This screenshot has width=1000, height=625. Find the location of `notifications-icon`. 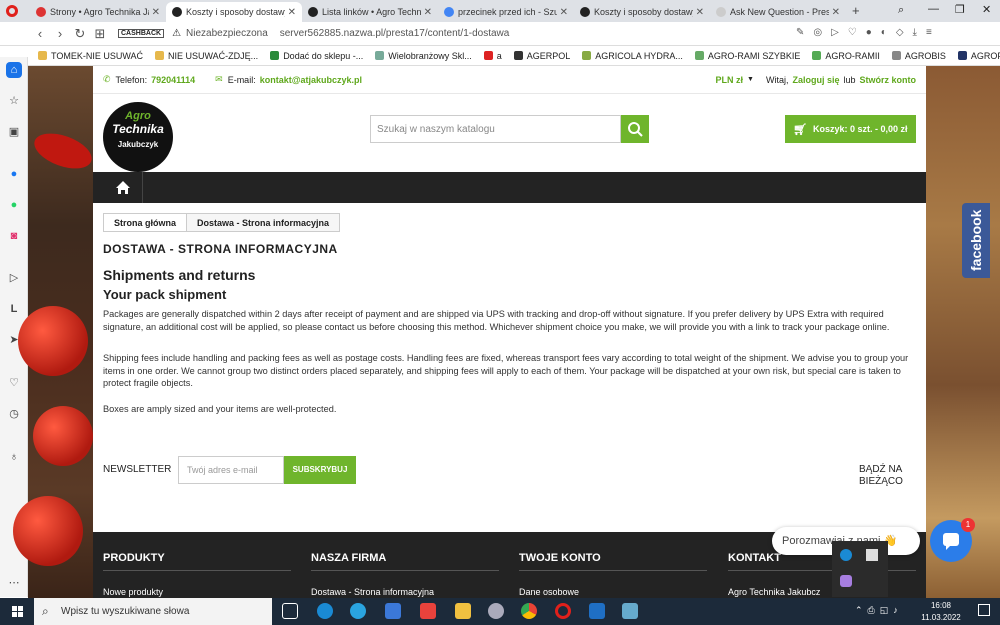

notifications-icon is located at coordinates (984, 610).